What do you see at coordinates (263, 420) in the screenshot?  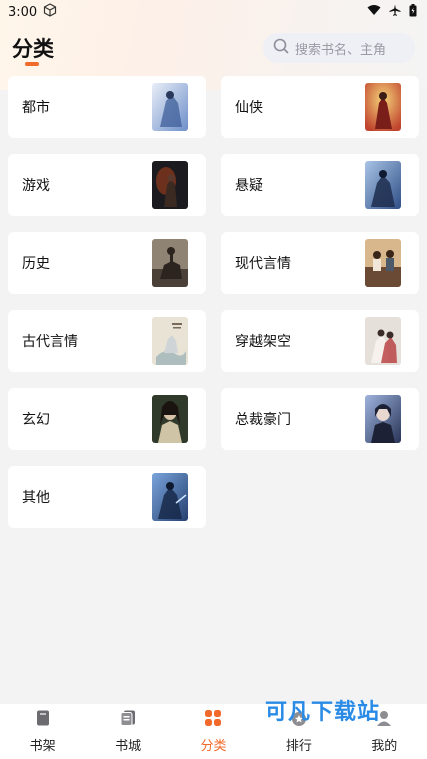 I see `category-label: 总裁豪门` at bounding box center [263, 420].